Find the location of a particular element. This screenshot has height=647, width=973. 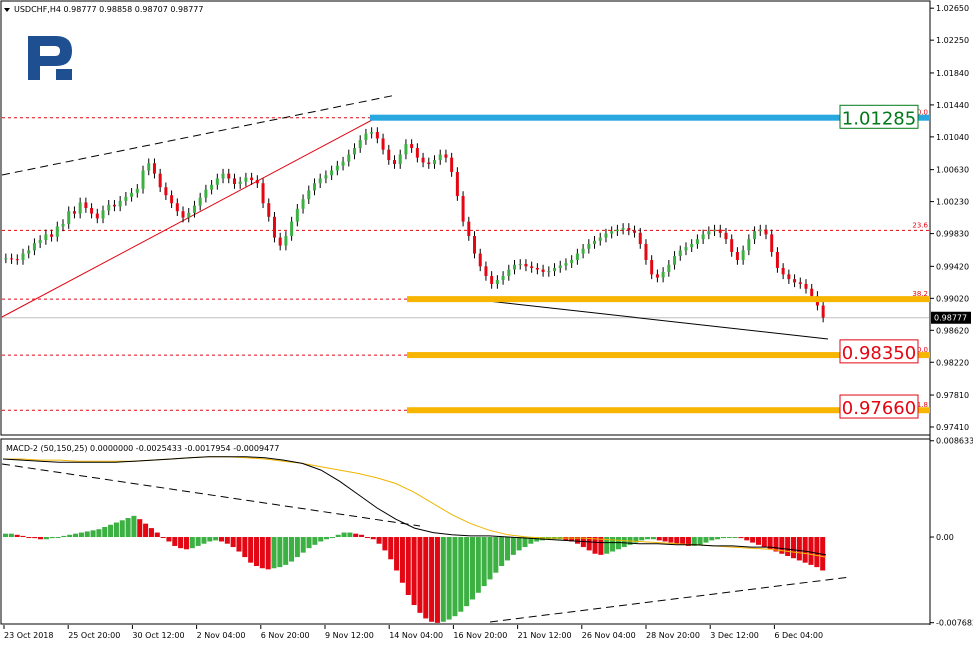

price-tick-label: 1.02650 is located at coordinates (952, 8).